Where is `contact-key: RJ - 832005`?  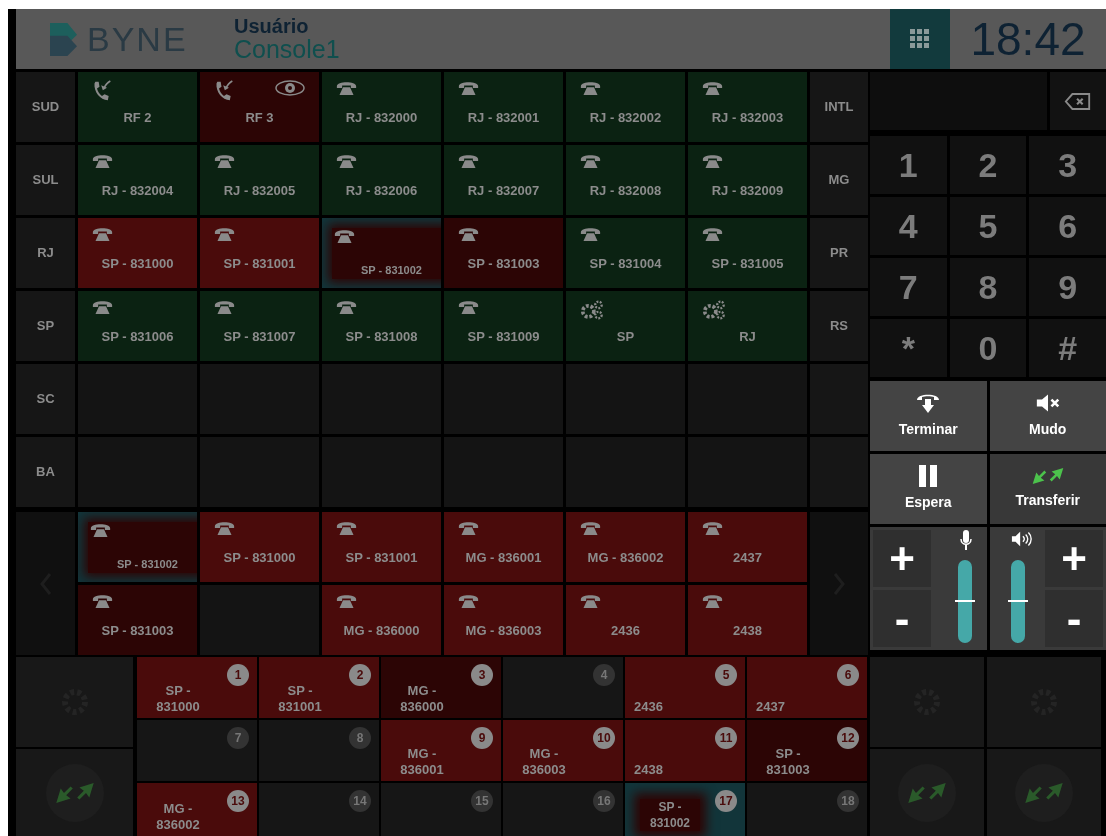
contact-key: RJ - 832005 is located at coordinates (259, 180).